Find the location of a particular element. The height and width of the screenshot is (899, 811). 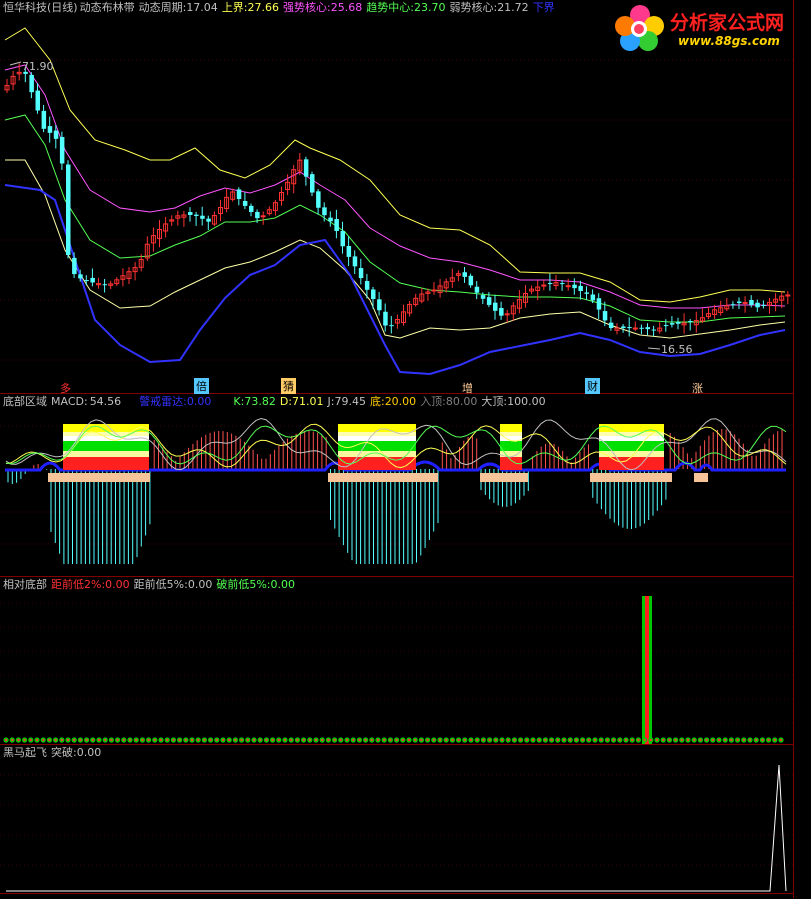

bottom-value: 20.00 is located at coordinates (400, 401).